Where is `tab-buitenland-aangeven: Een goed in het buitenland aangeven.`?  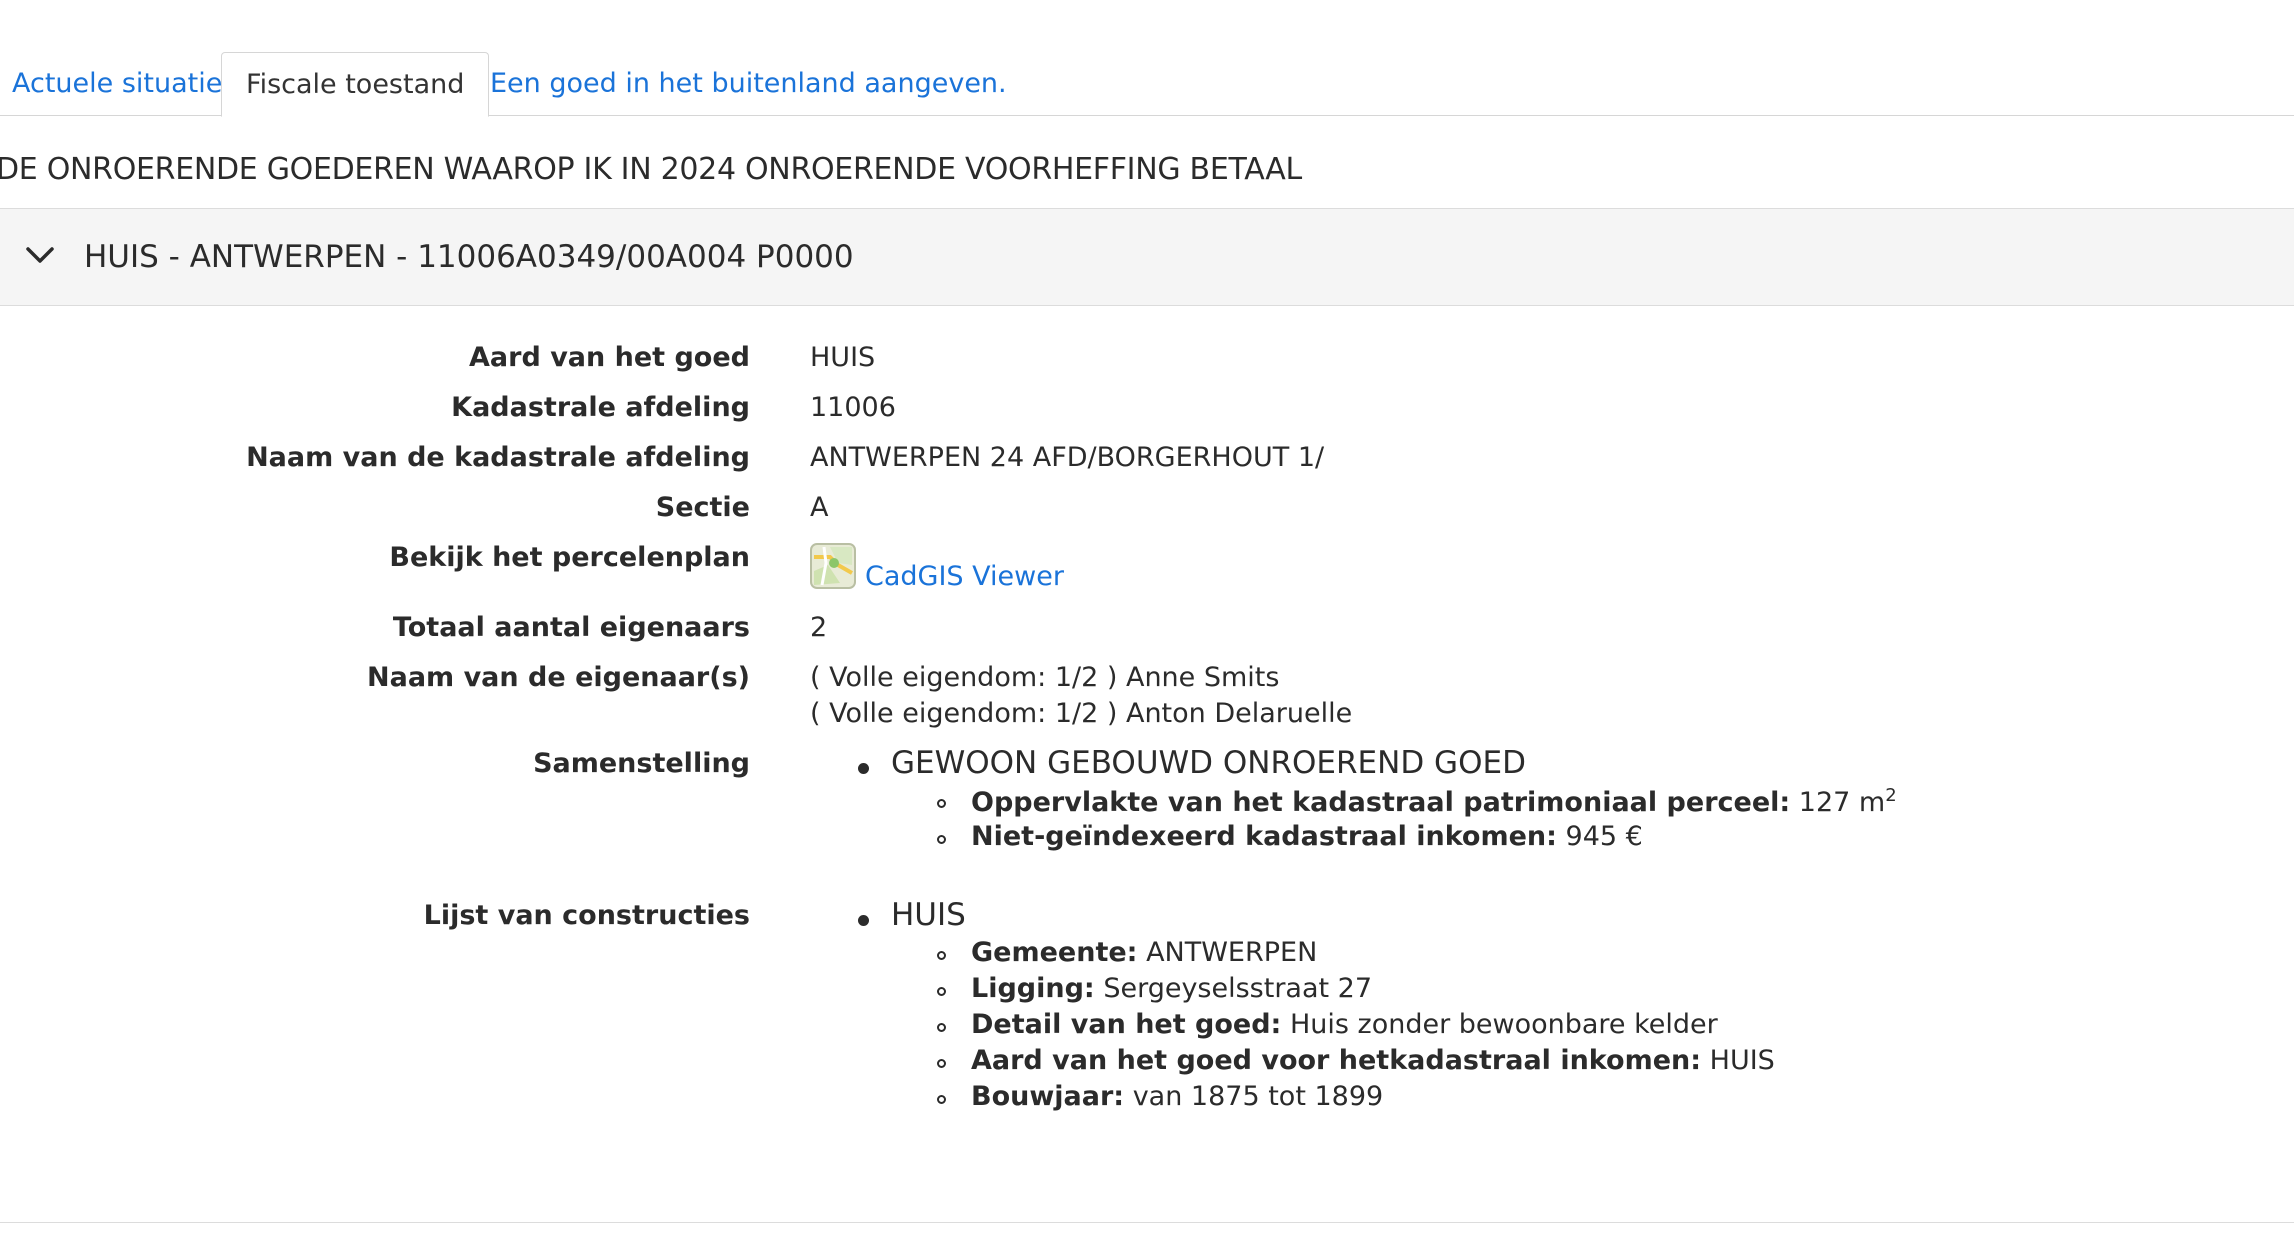
tab-buitenland-aangeven: Een goed in het buitenland aangeven. is located at coordinates (748, 84).